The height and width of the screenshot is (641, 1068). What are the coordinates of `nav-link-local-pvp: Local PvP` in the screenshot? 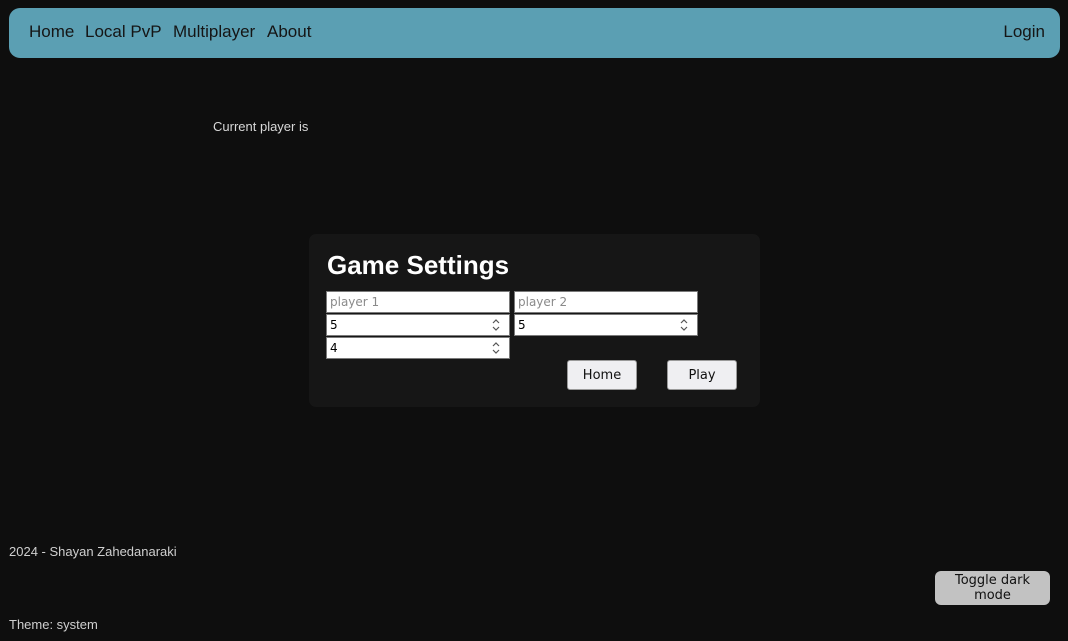 It's located at (123, 32).